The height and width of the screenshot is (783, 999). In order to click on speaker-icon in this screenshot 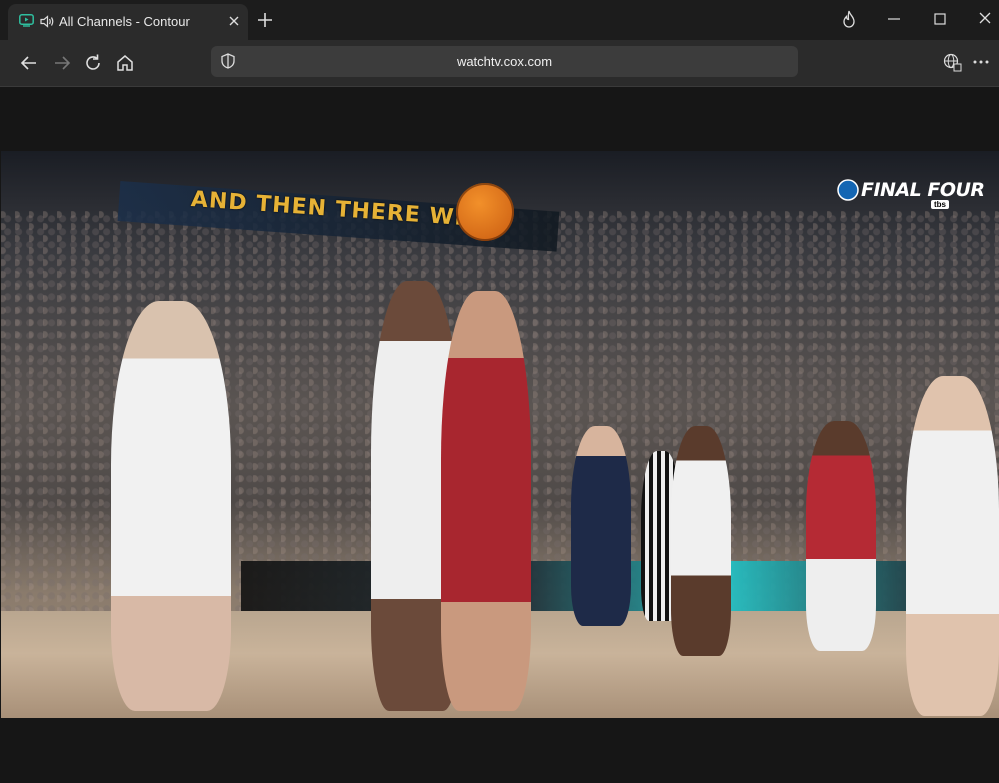, I will do `click(47, 21)`.